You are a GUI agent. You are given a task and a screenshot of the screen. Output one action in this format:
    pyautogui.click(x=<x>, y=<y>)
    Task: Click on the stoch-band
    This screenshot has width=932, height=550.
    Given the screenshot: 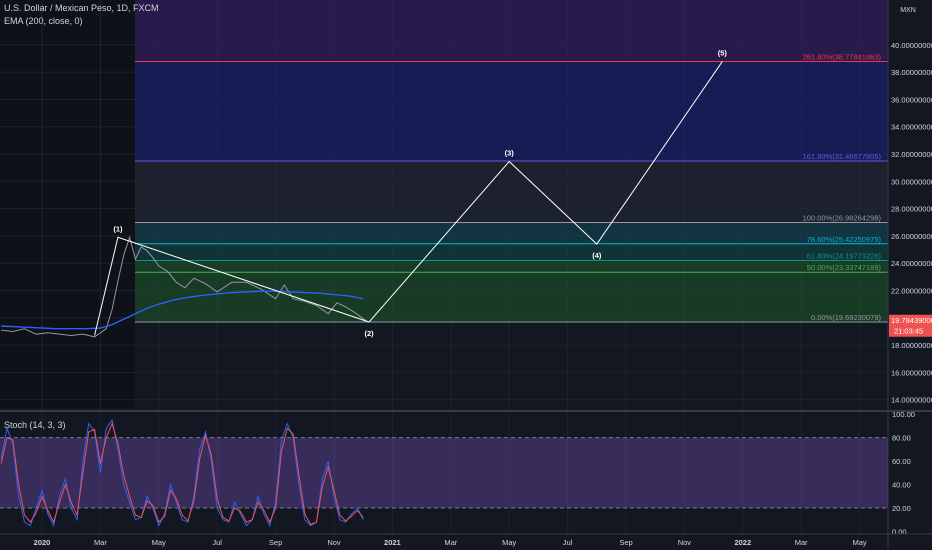 What is the action you would take?
    pyautogui.click(x=444, y=473)
    